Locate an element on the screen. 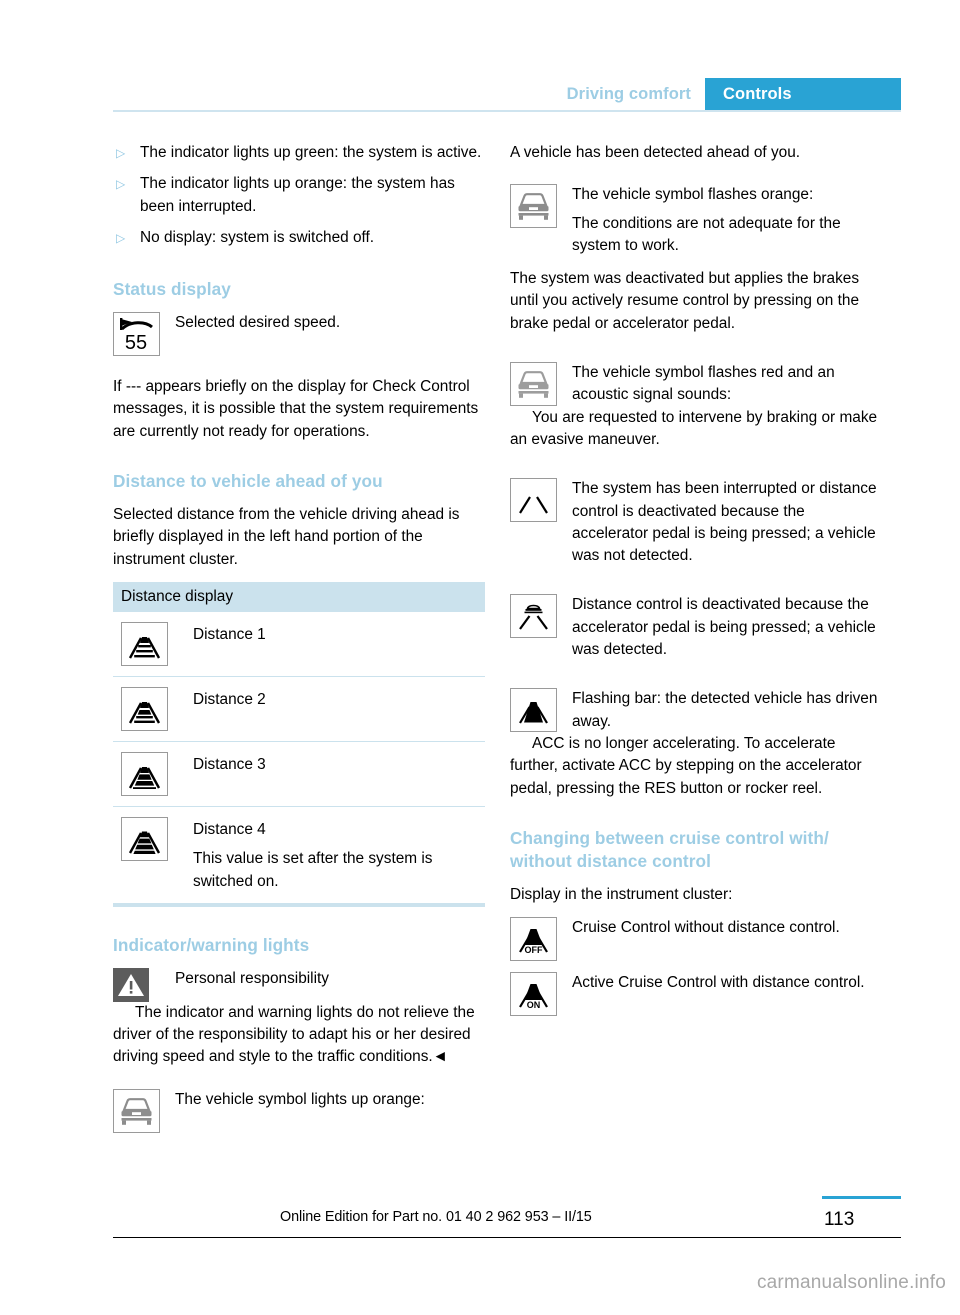  changing-section-paragraph: Display in the instrument cluster: is located at coordinates (621, 894).